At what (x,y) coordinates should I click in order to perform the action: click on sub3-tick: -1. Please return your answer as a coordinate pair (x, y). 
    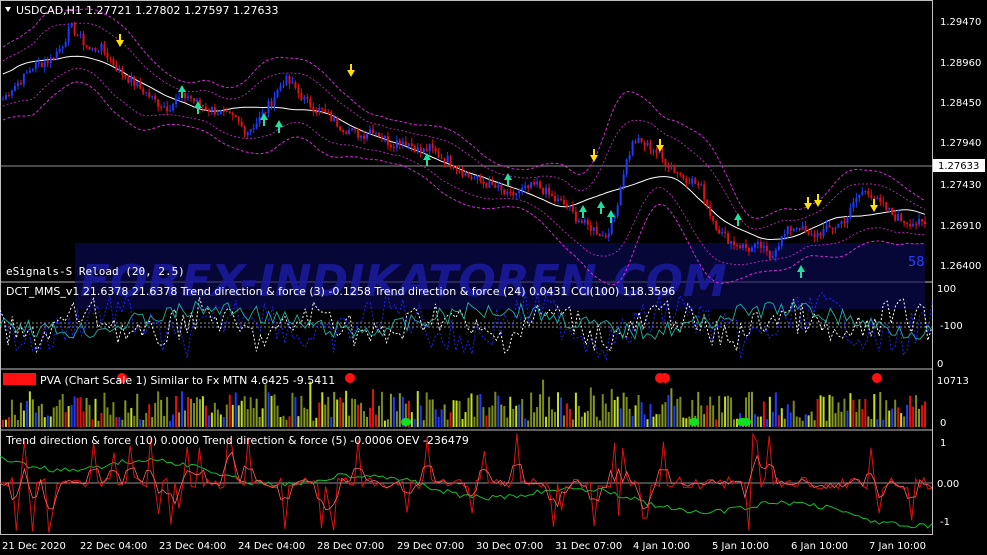
    Looking at the image, I should click on (945, 522).